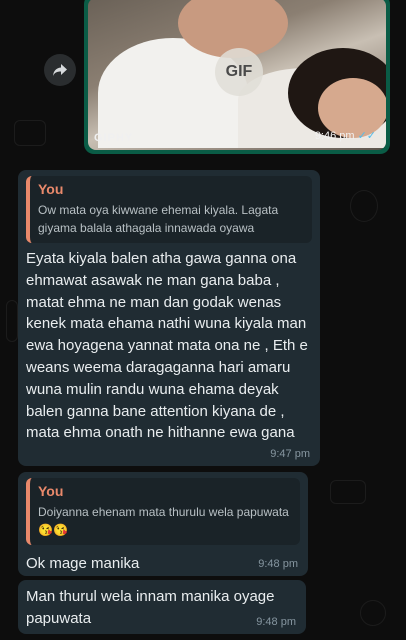  I want to click on kiss-emoji-icon: 😘😘, so click(53, 530).